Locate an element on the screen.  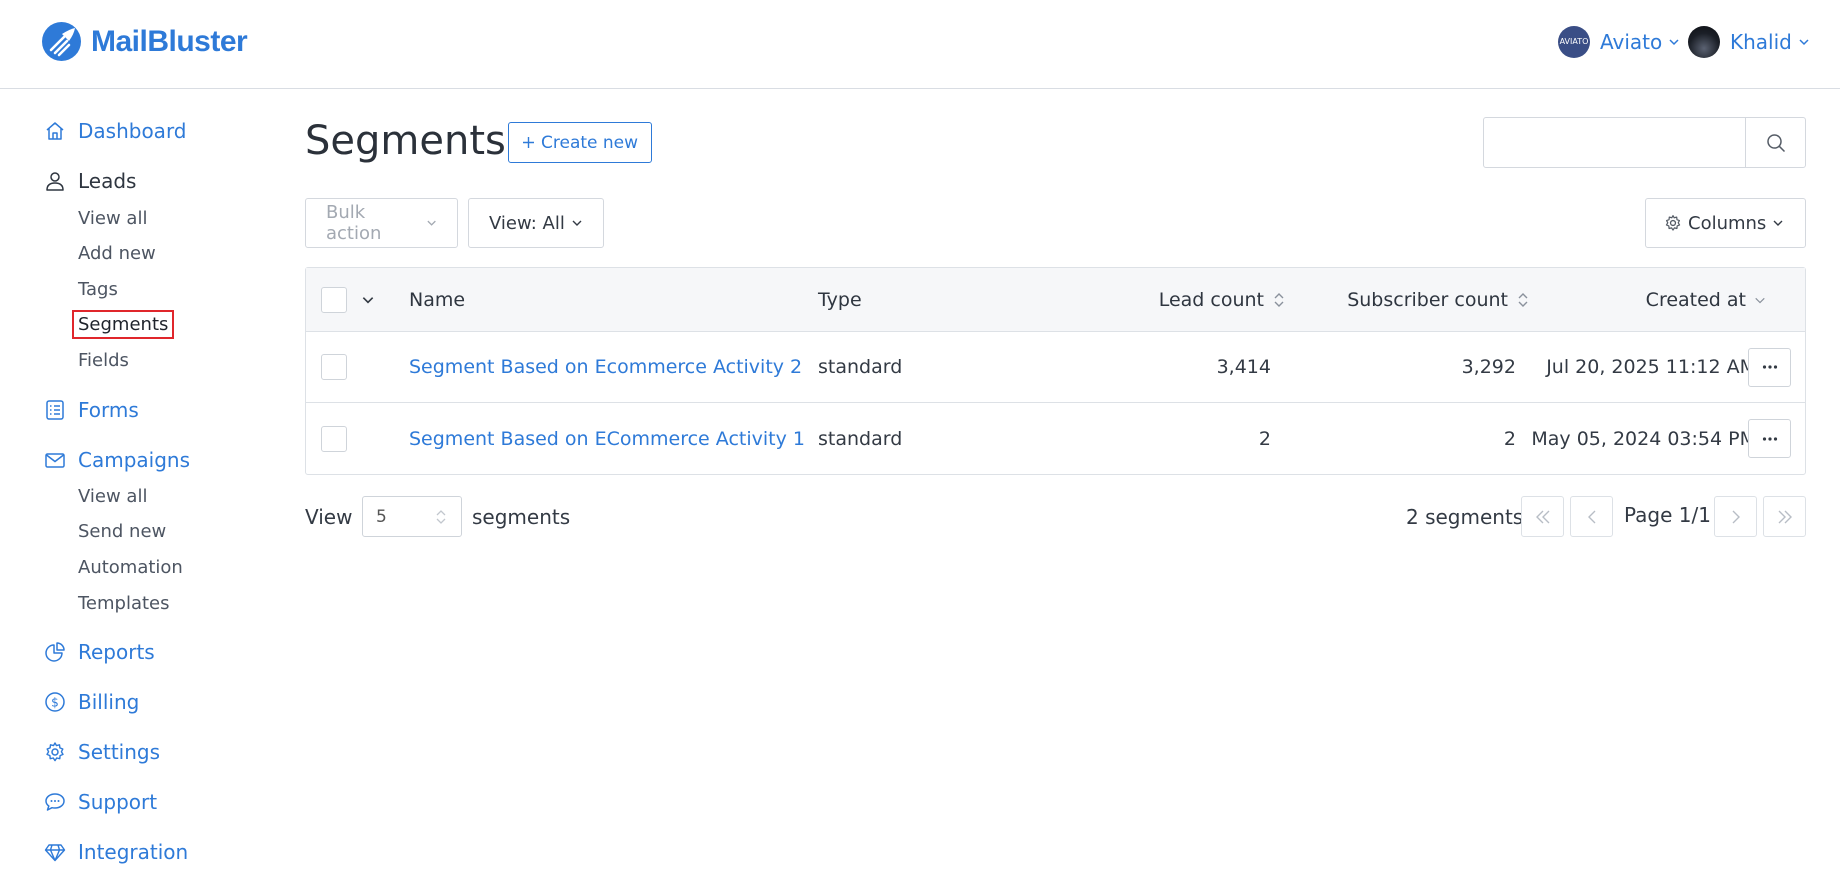
sidebar-item-reports: Reports is located at coordinates (99, 652).